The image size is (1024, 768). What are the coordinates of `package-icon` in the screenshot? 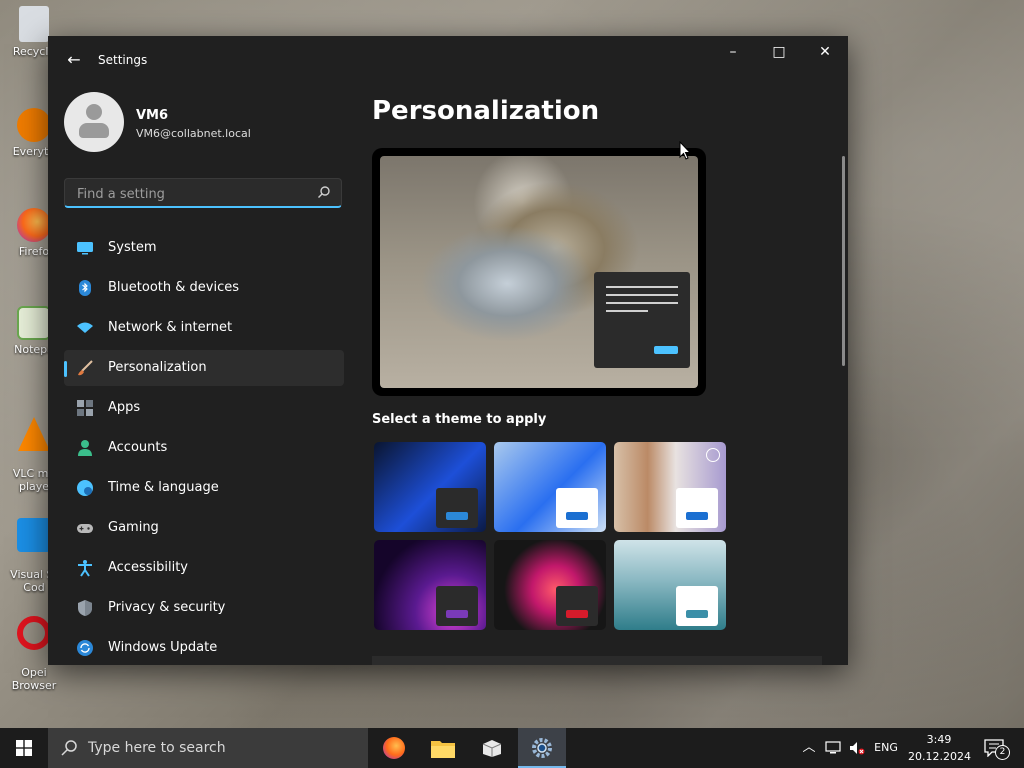 It's located at (492, 748).